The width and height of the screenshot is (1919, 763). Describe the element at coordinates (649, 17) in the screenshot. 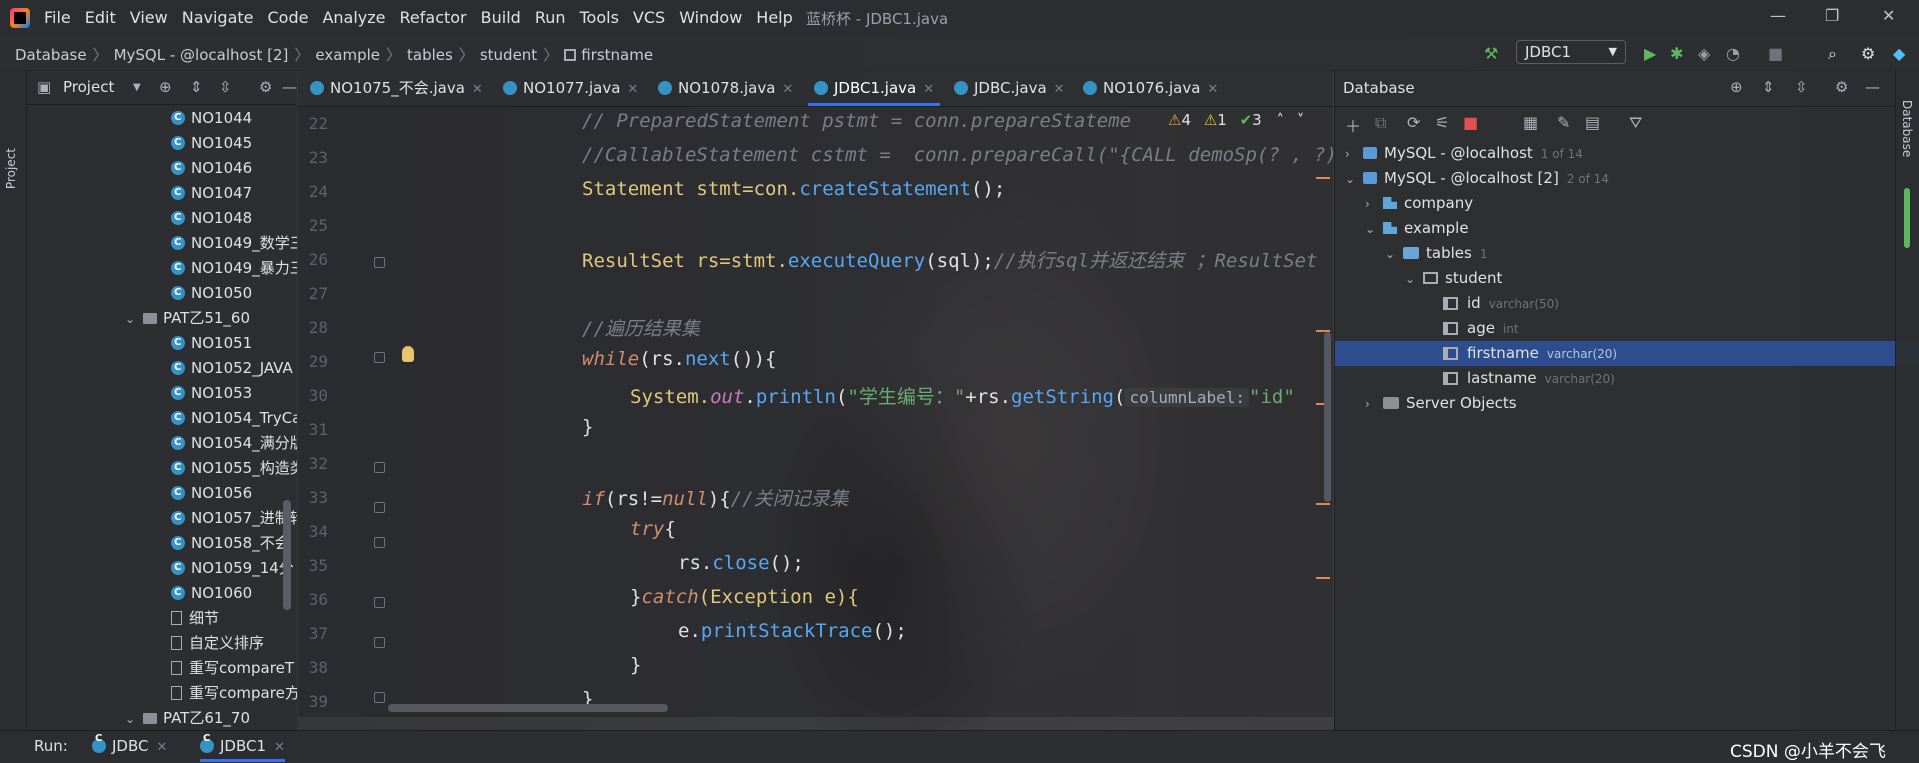

I see `menu-vcs: VCS` at that location.